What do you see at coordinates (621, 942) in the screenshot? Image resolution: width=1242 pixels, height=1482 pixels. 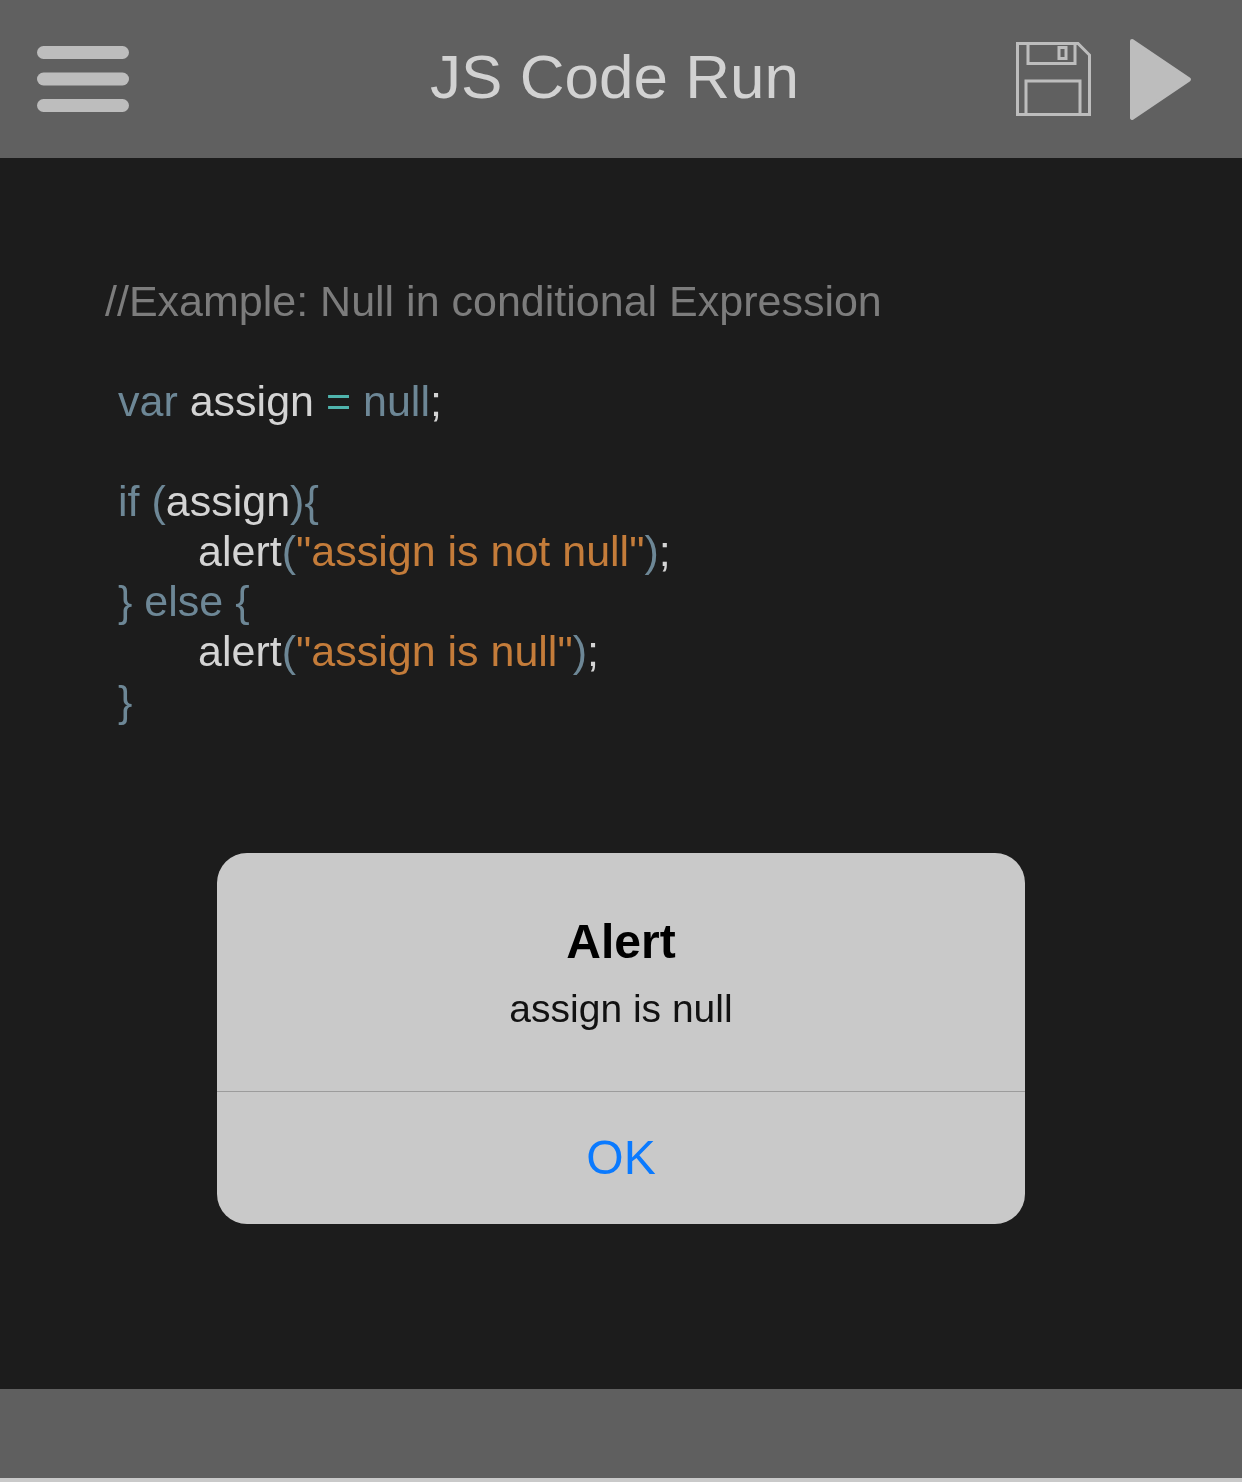 I see `dialog-title: Alert` at bounding box center [621, 942].